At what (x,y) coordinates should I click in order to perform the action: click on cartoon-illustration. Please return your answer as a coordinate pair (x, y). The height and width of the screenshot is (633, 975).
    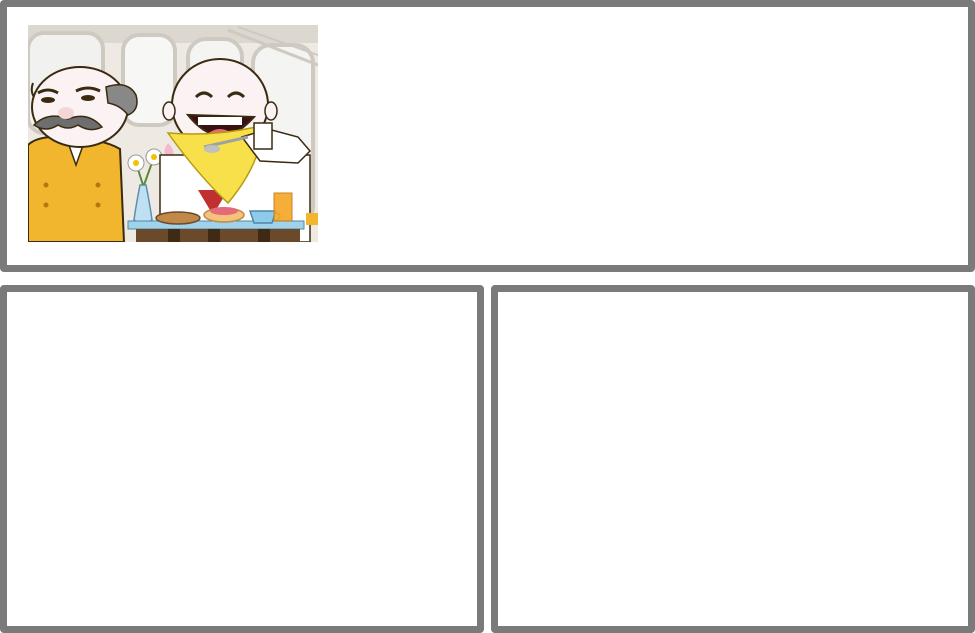
    Looking at the image, I should click on (173, 133).